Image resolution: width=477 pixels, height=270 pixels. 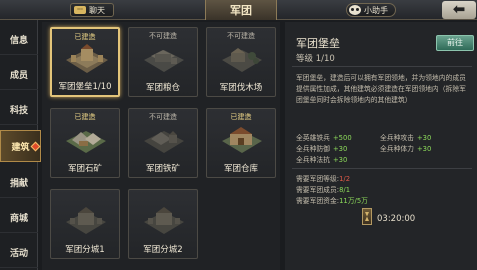 I want to click on sidebar-item-label: 活动, so click(x=18, y=254).